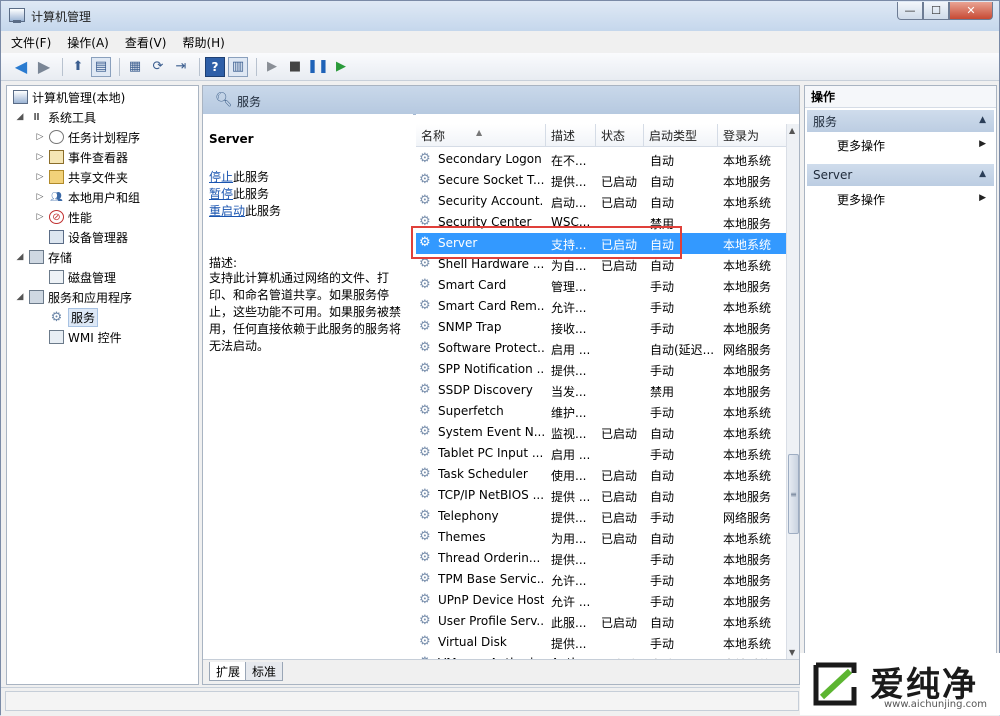 This screenshot has width=1000, height=716. I want to click on menu-file: 文件(F), so click(31, 42).